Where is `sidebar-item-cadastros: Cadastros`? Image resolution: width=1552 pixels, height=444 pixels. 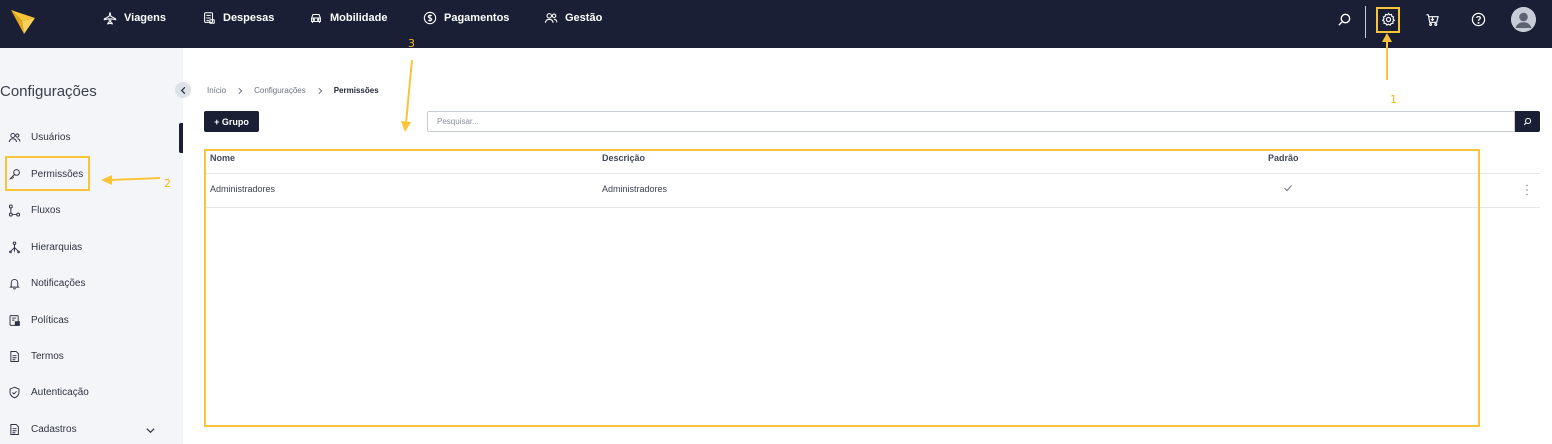 sidebar-item-cadastros: Cadastros is located at coordinates (42, 429).